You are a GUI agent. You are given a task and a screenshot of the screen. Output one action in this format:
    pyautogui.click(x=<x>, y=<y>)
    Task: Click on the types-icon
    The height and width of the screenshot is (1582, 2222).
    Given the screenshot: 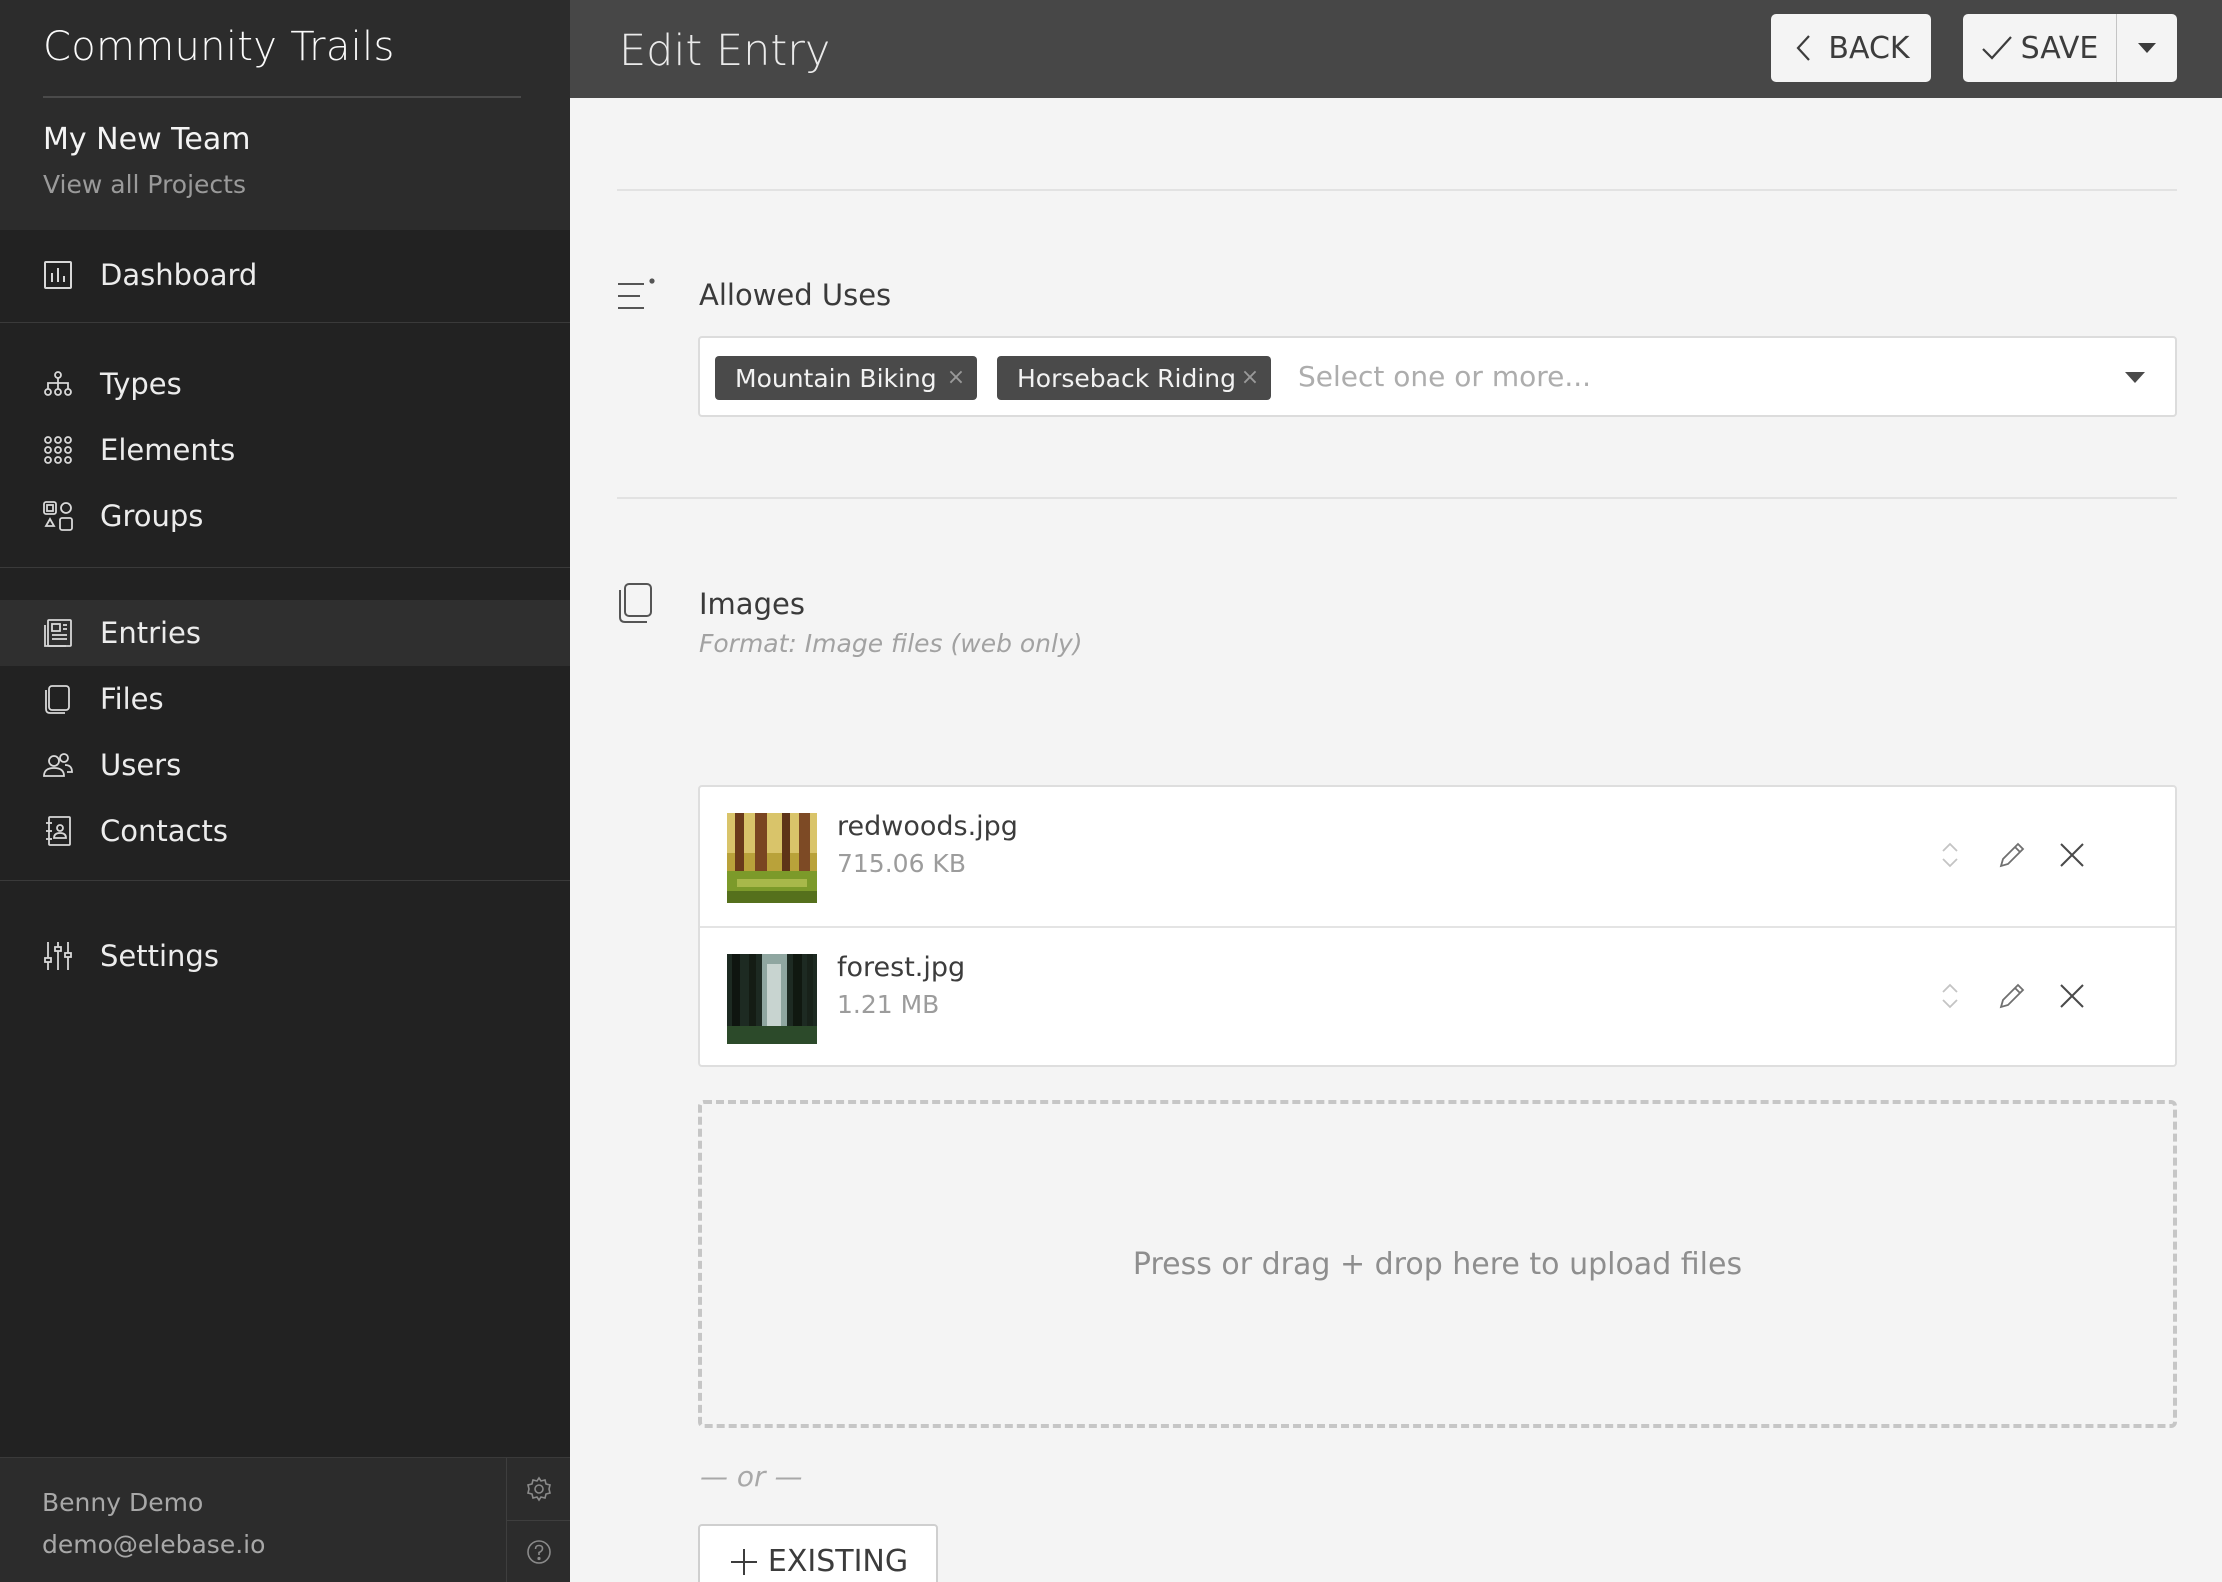 What is the action you would take?
    pyautogui.click(x=58, y=384)
    